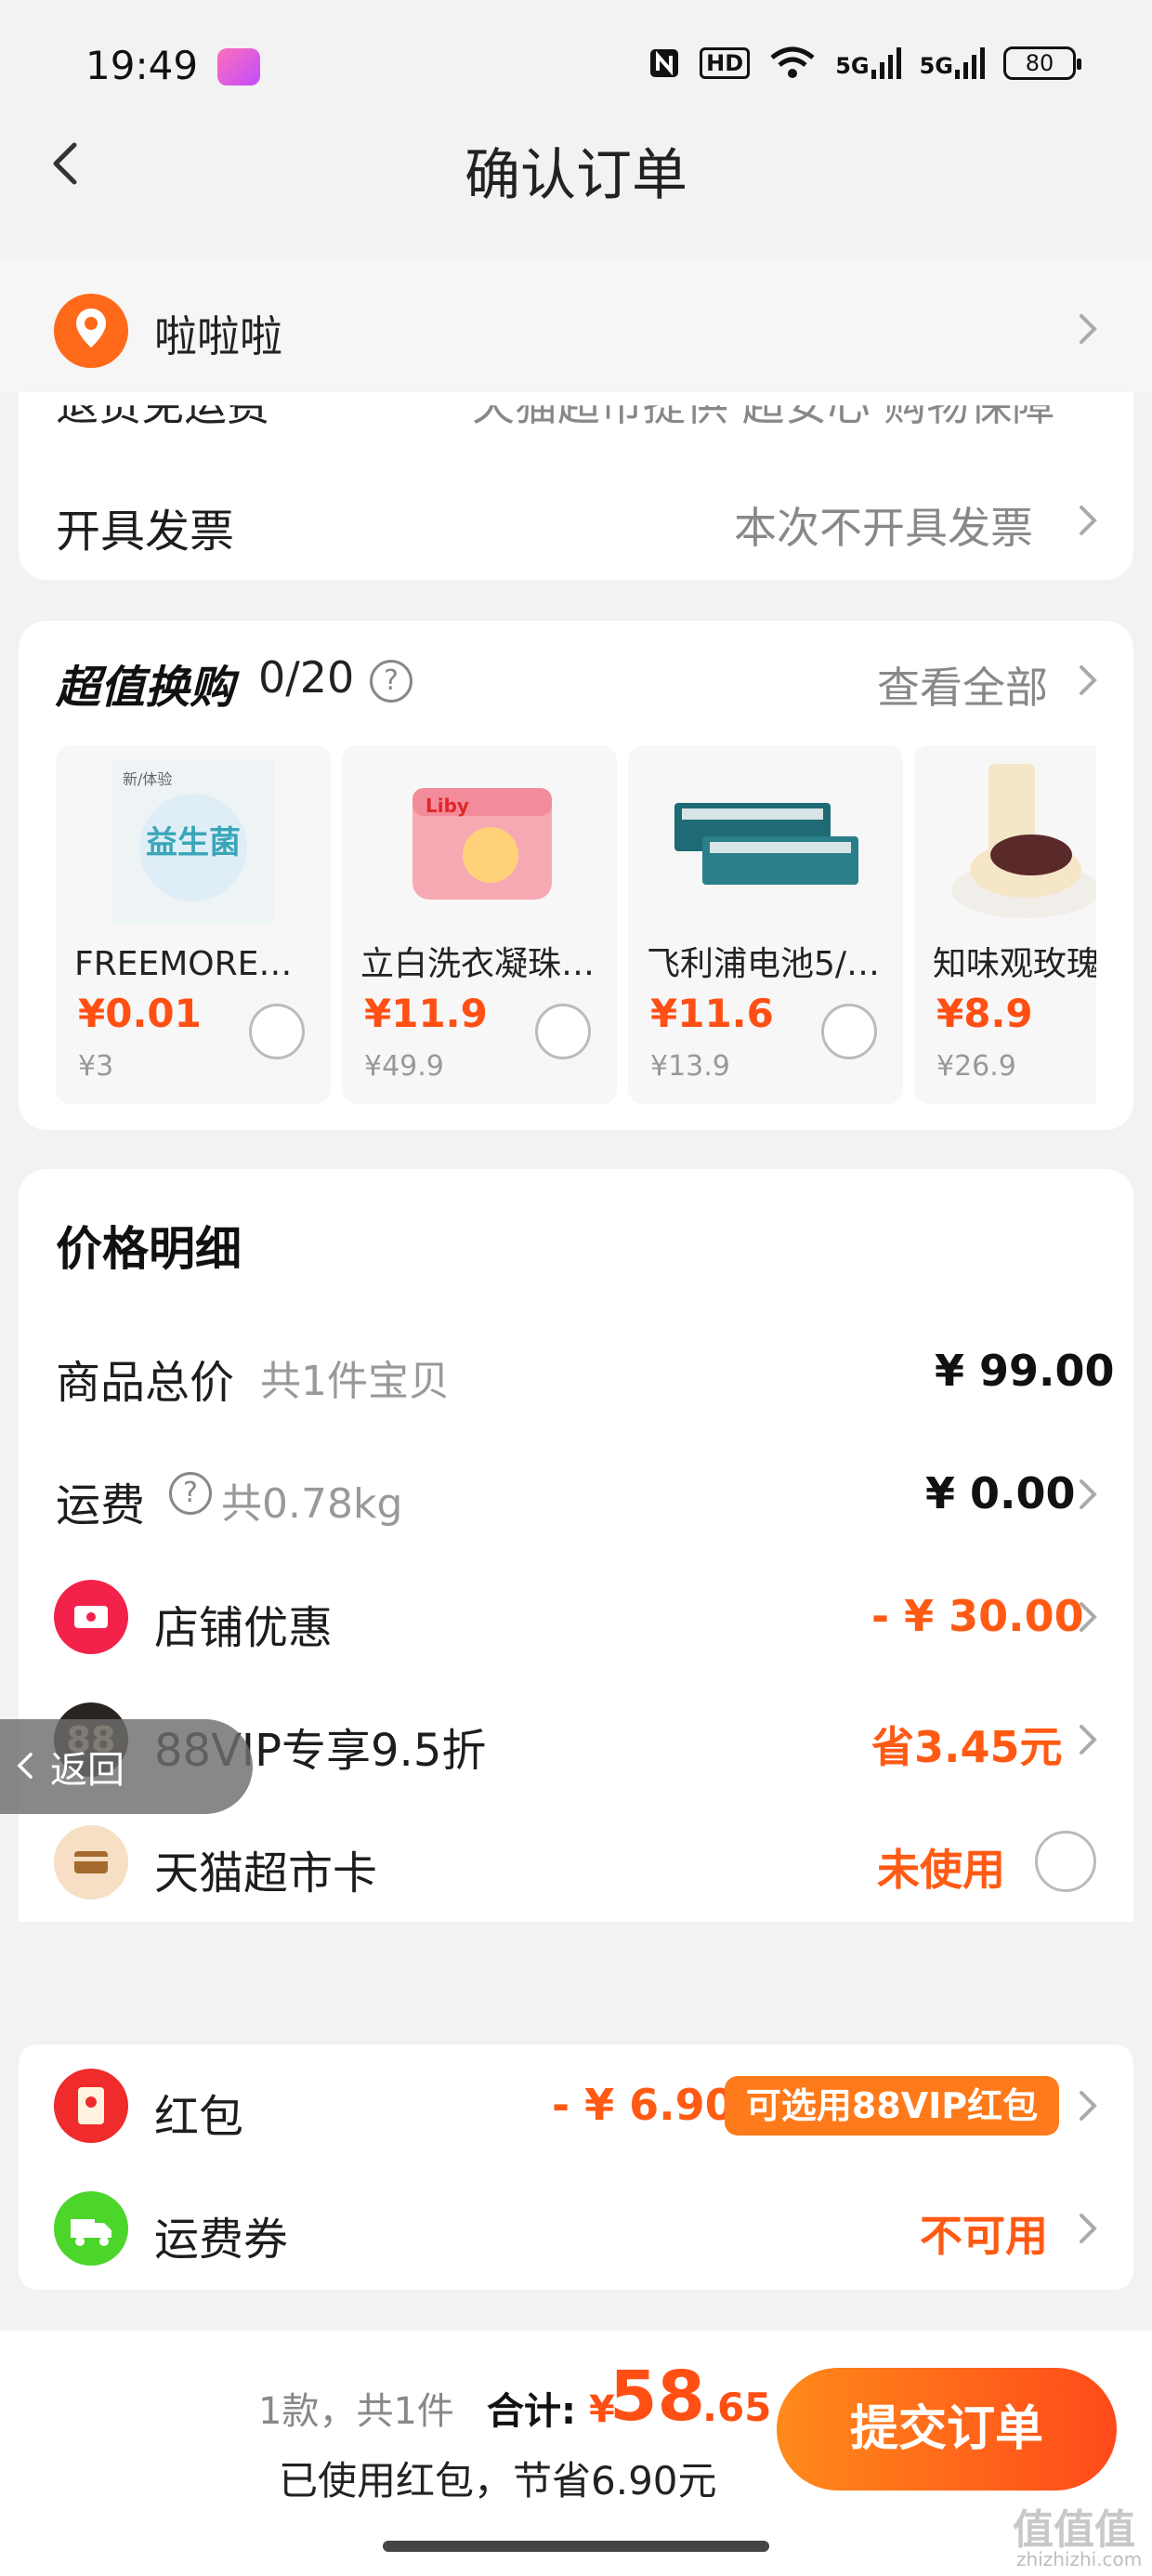  I want to click on total-integer: 58, so click(657, 2397).